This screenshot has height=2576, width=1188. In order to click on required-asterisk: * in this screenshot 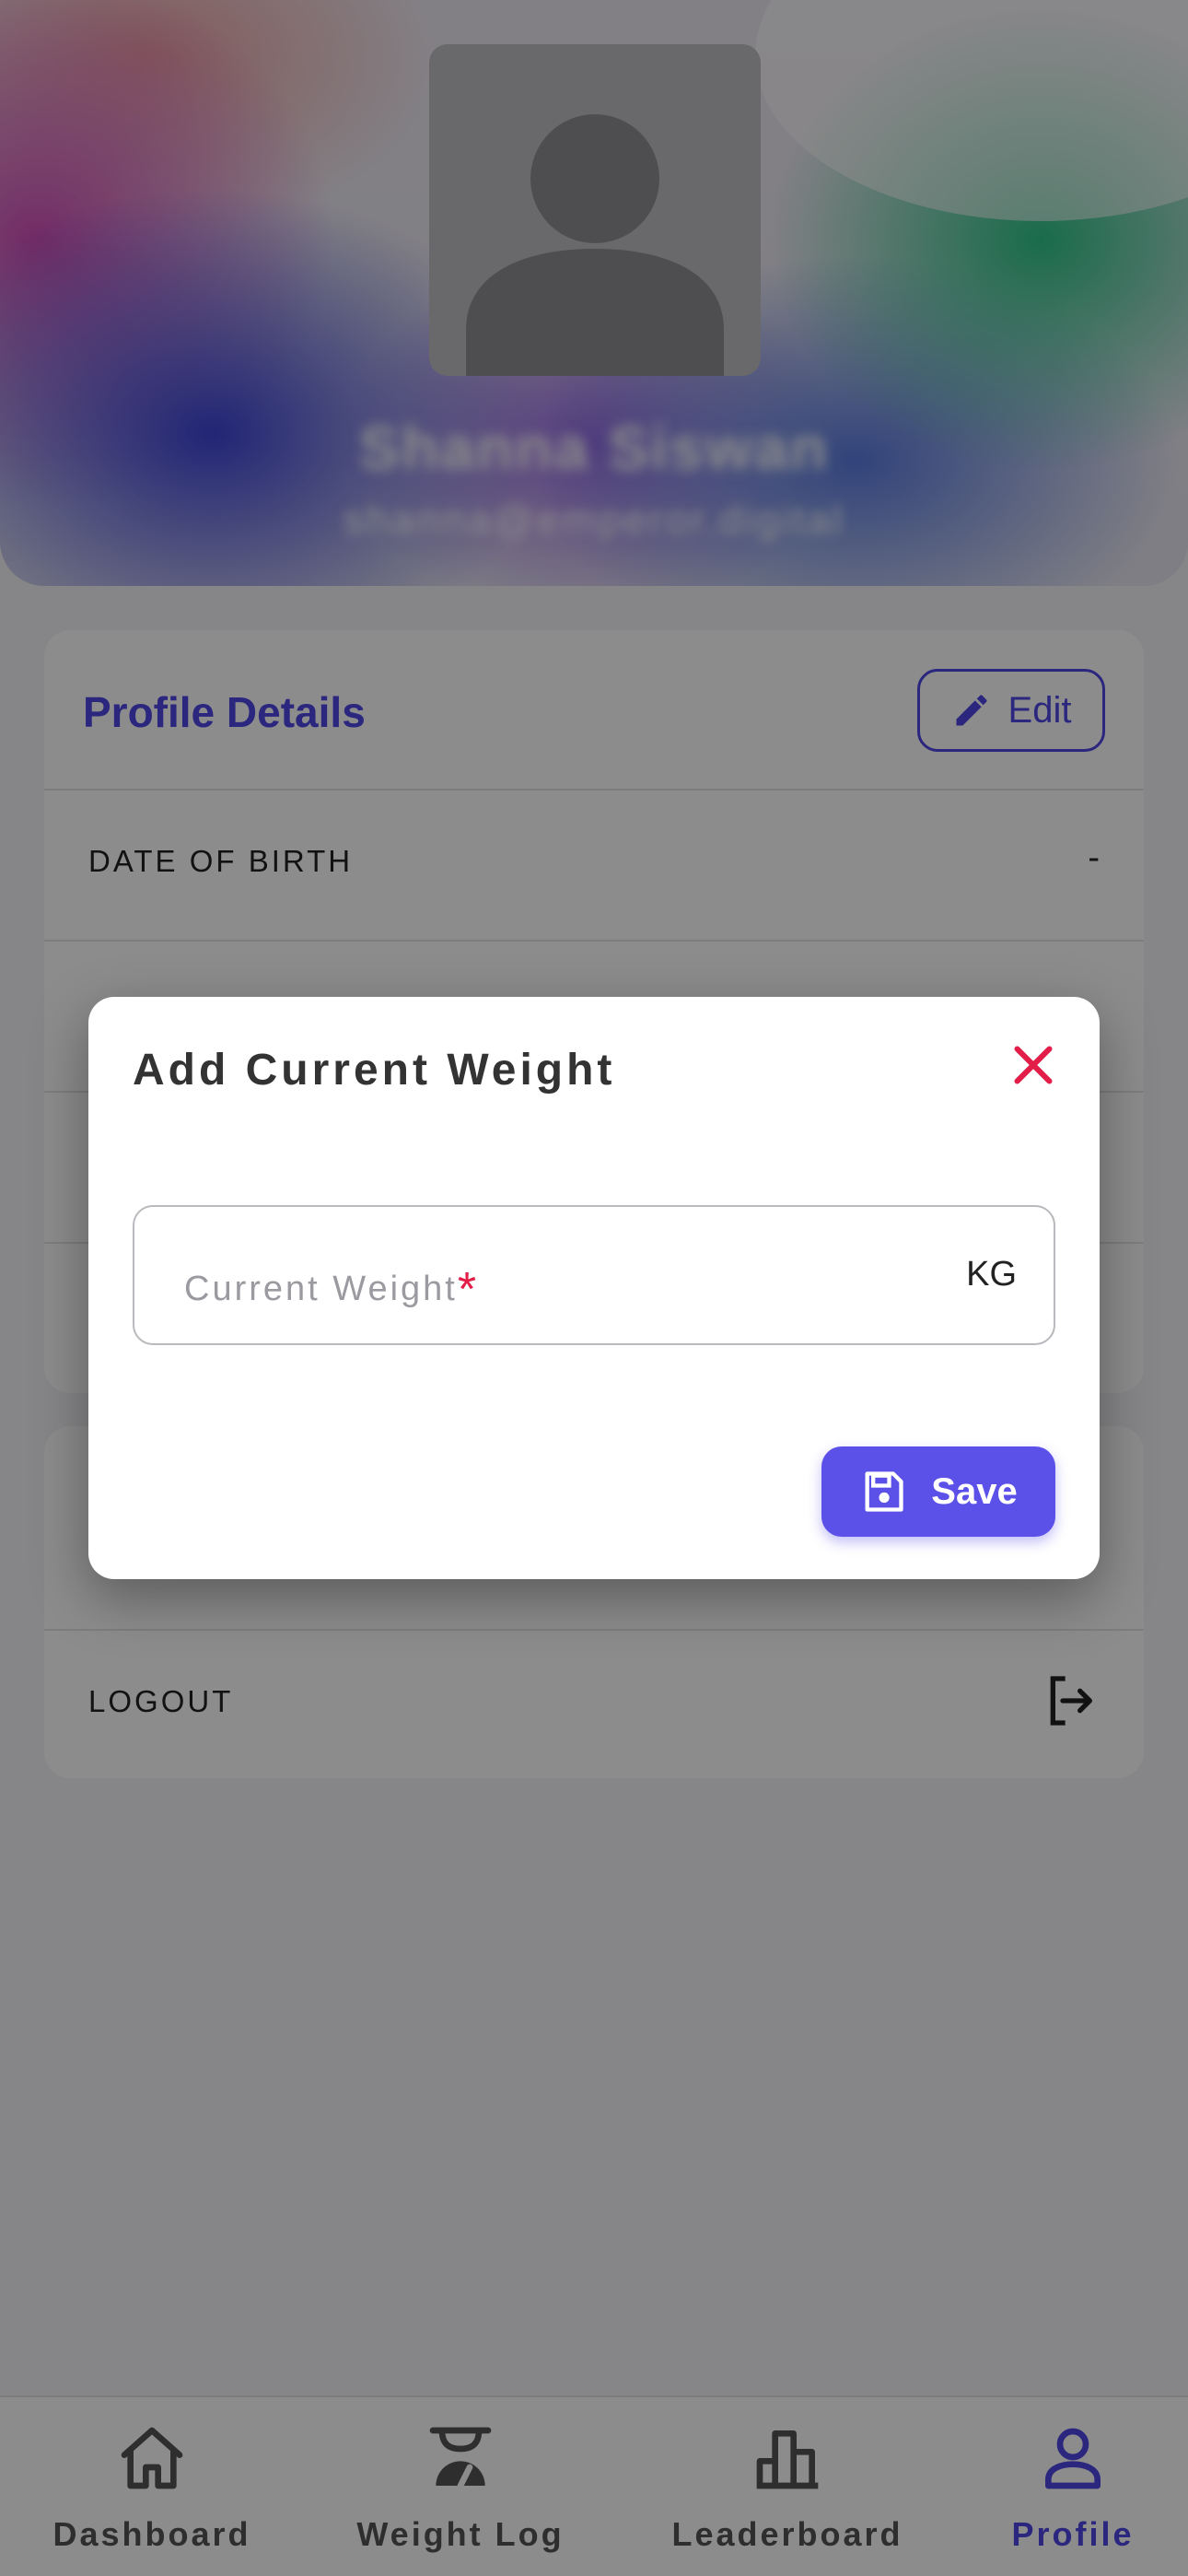, I will do `click(468, 1290)`.